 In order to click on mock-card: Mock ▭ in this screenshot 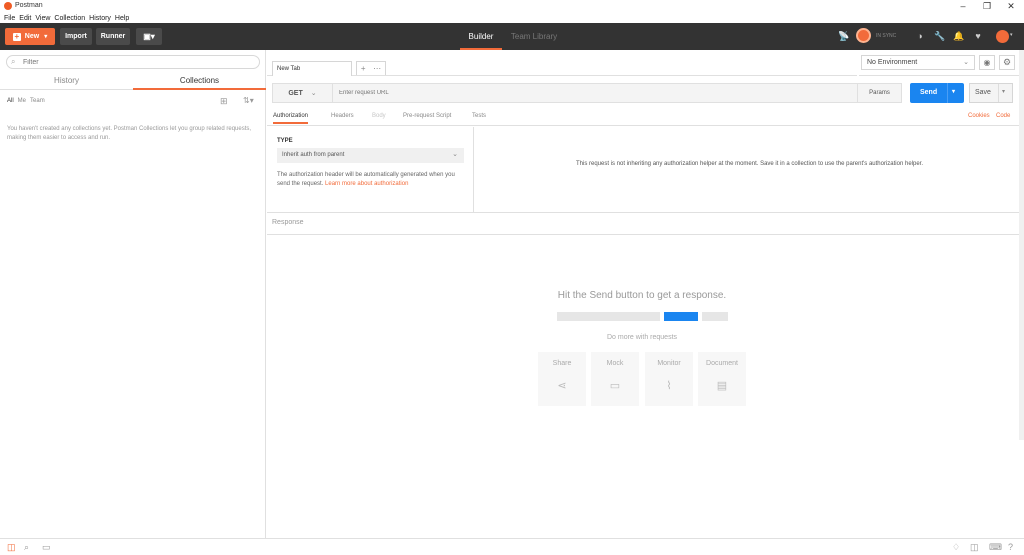, I will do `click(615, 379)`.